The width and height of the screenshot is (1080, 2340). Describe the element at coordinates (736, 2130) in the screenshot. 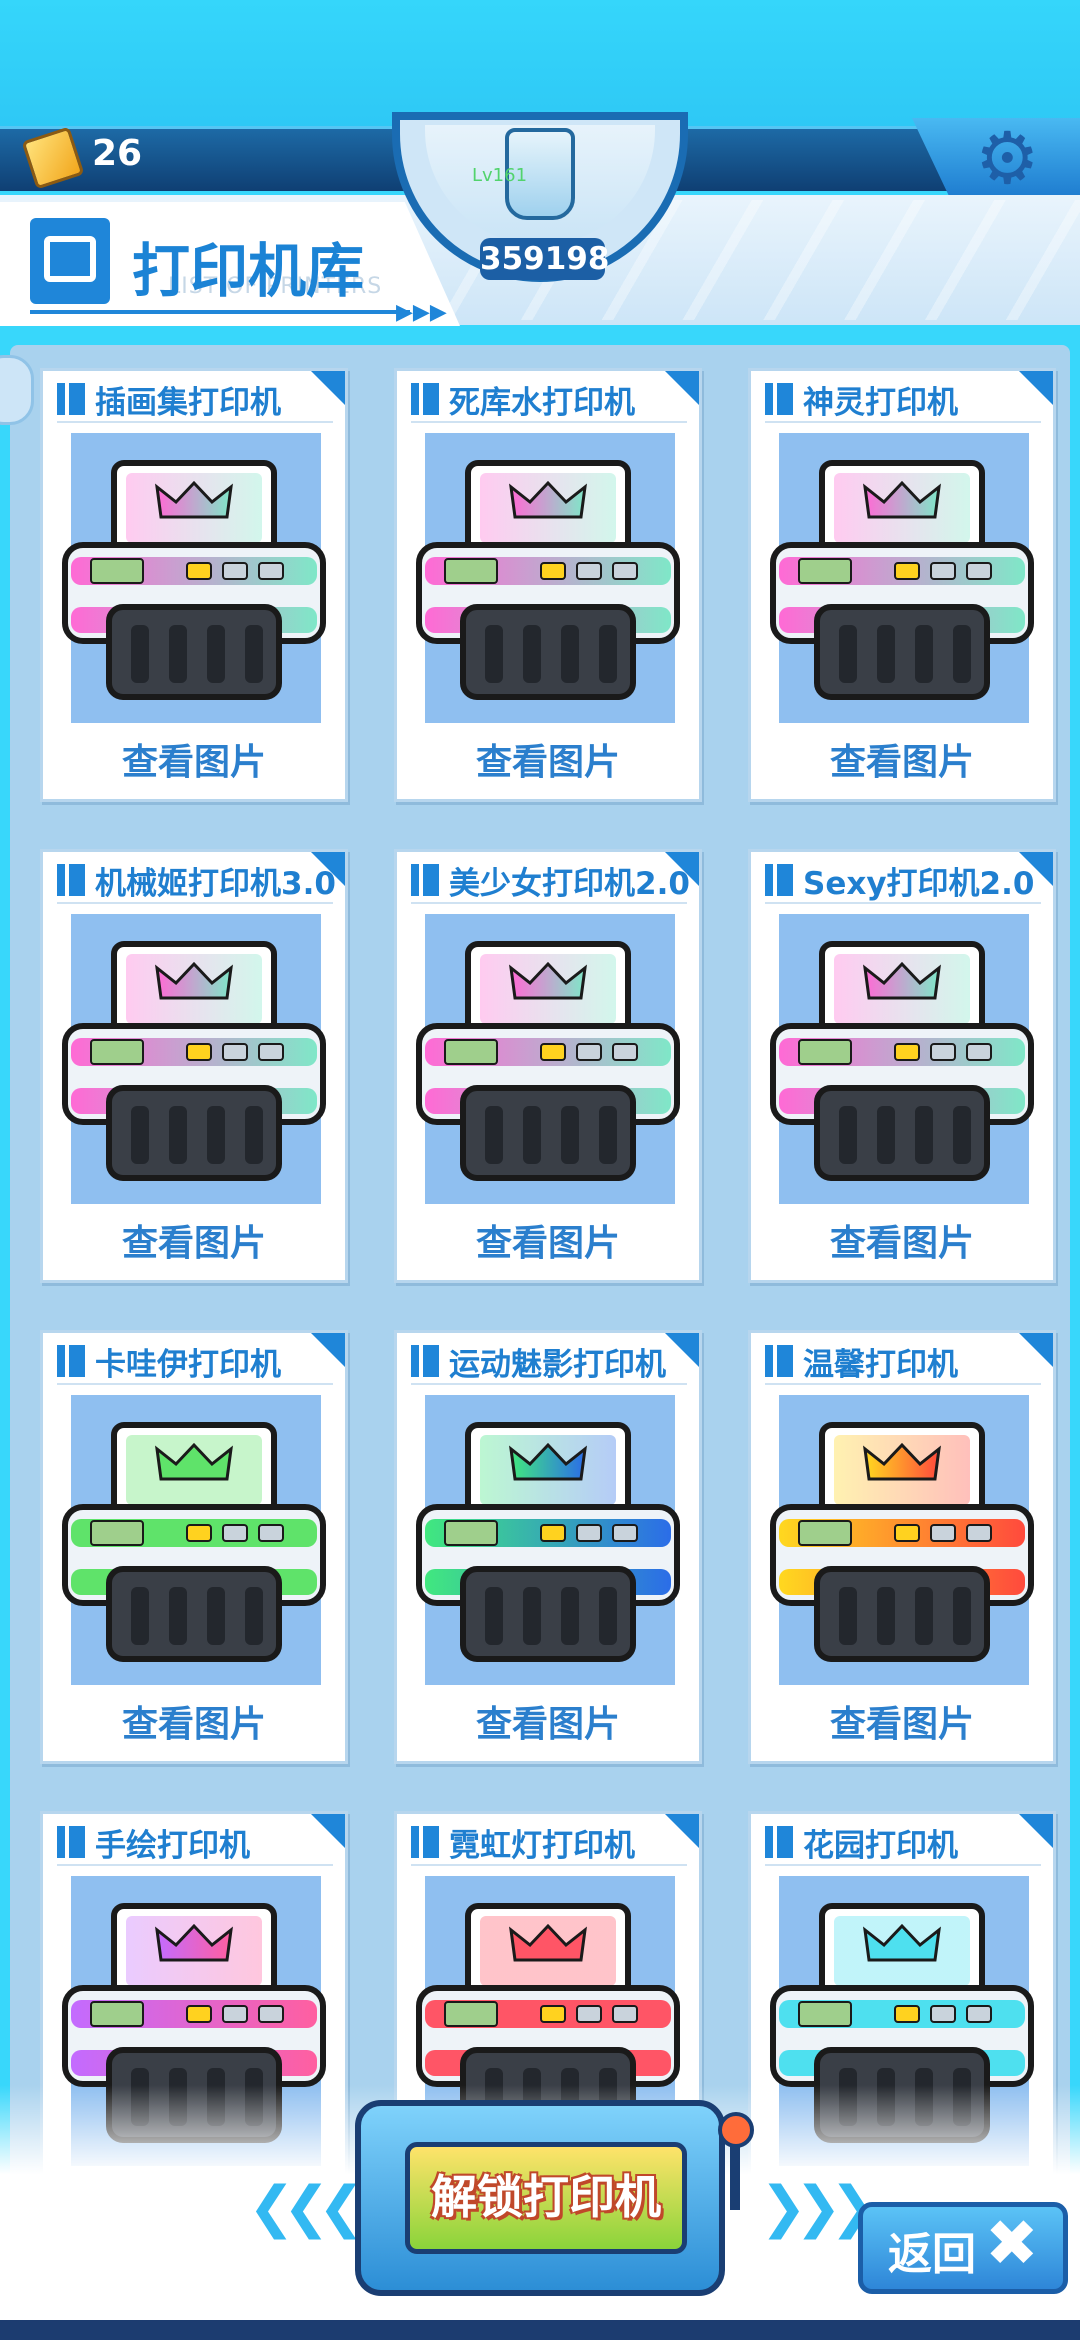

I see `lever-knob` at that location.